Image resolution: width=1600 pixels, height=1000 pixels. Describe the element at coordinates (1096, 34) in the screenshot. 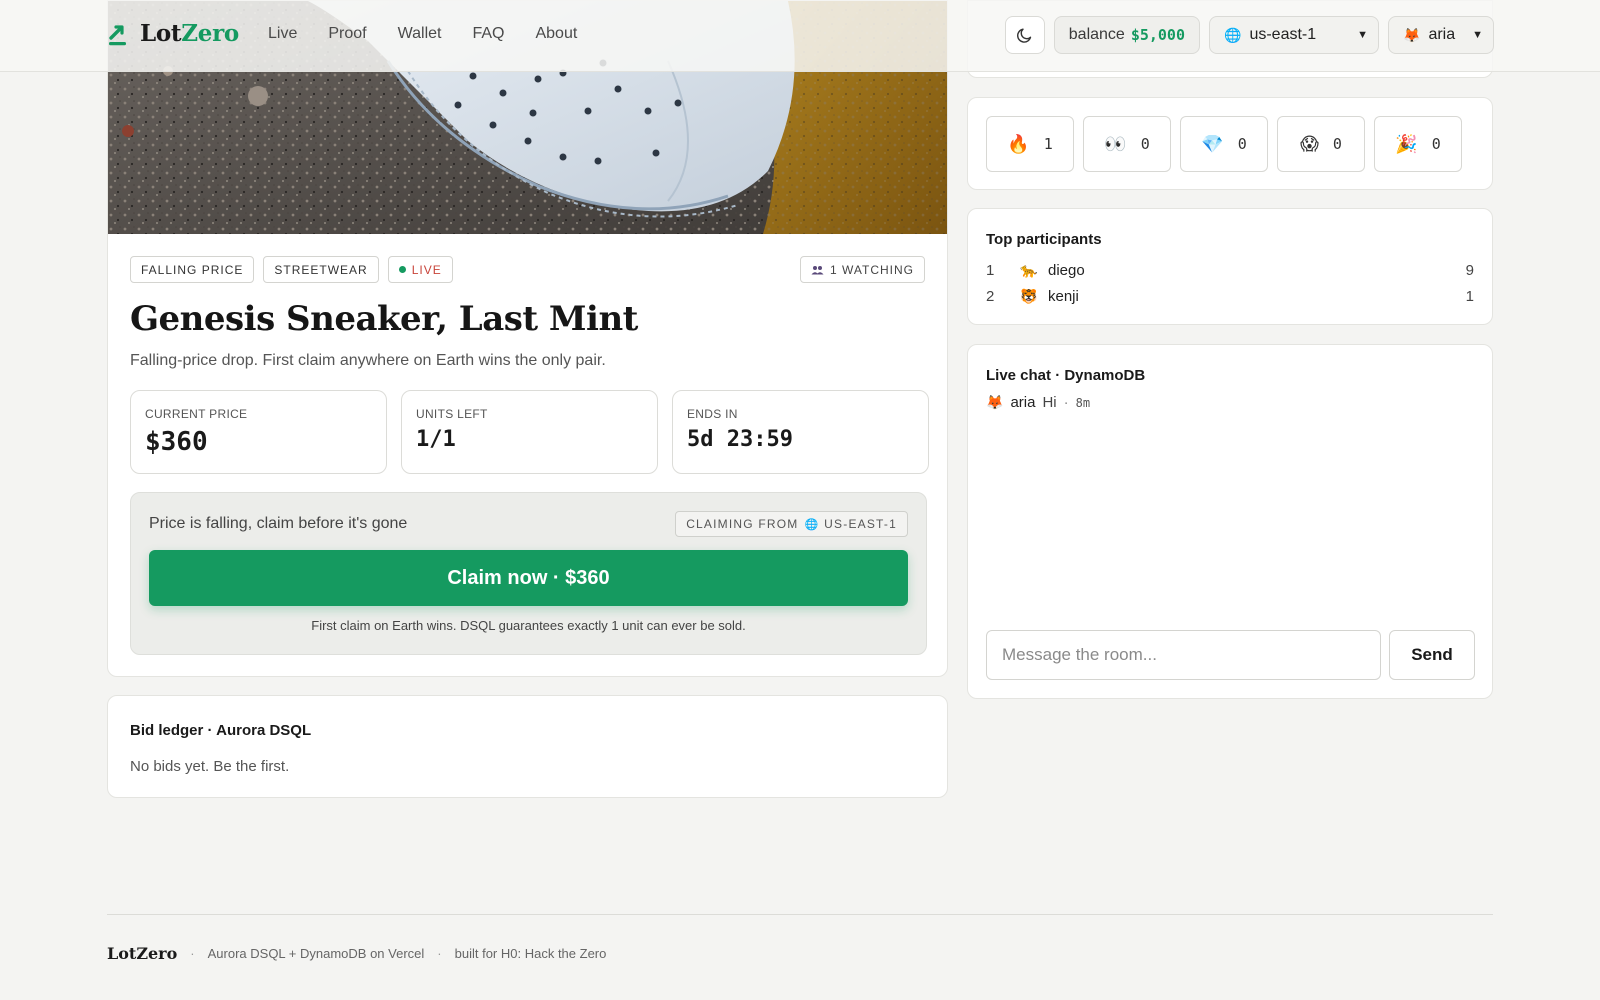

I see `balance-label: balance` at that location.